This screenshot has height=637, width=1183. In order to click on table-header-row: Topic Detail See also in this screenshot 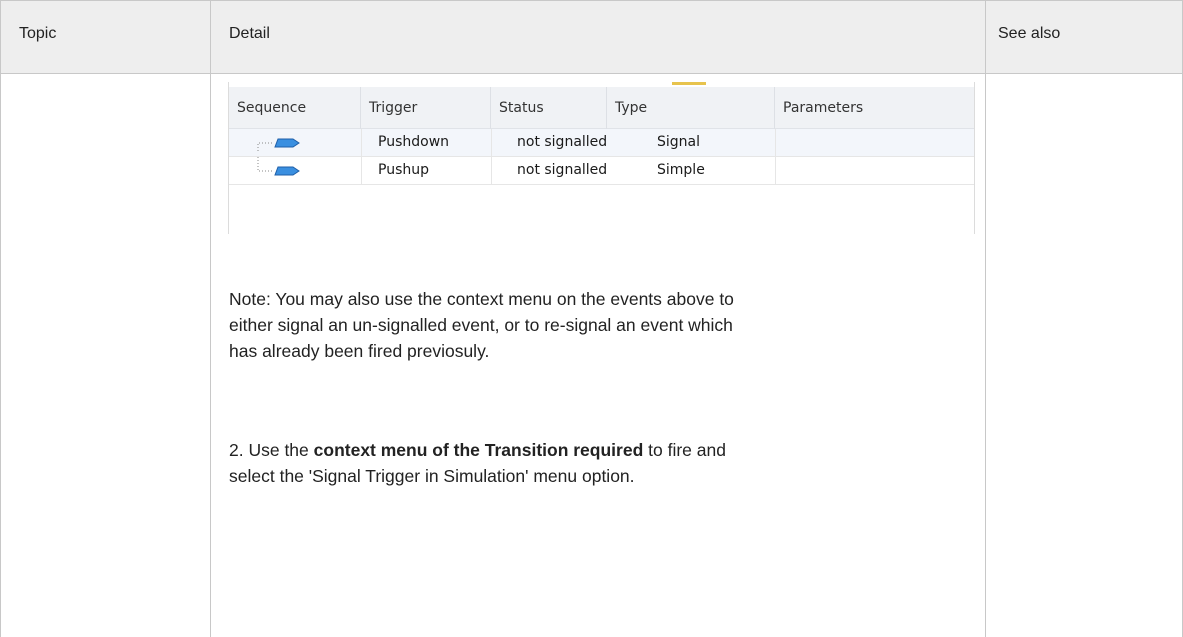, I will do `click(591, 37)`.